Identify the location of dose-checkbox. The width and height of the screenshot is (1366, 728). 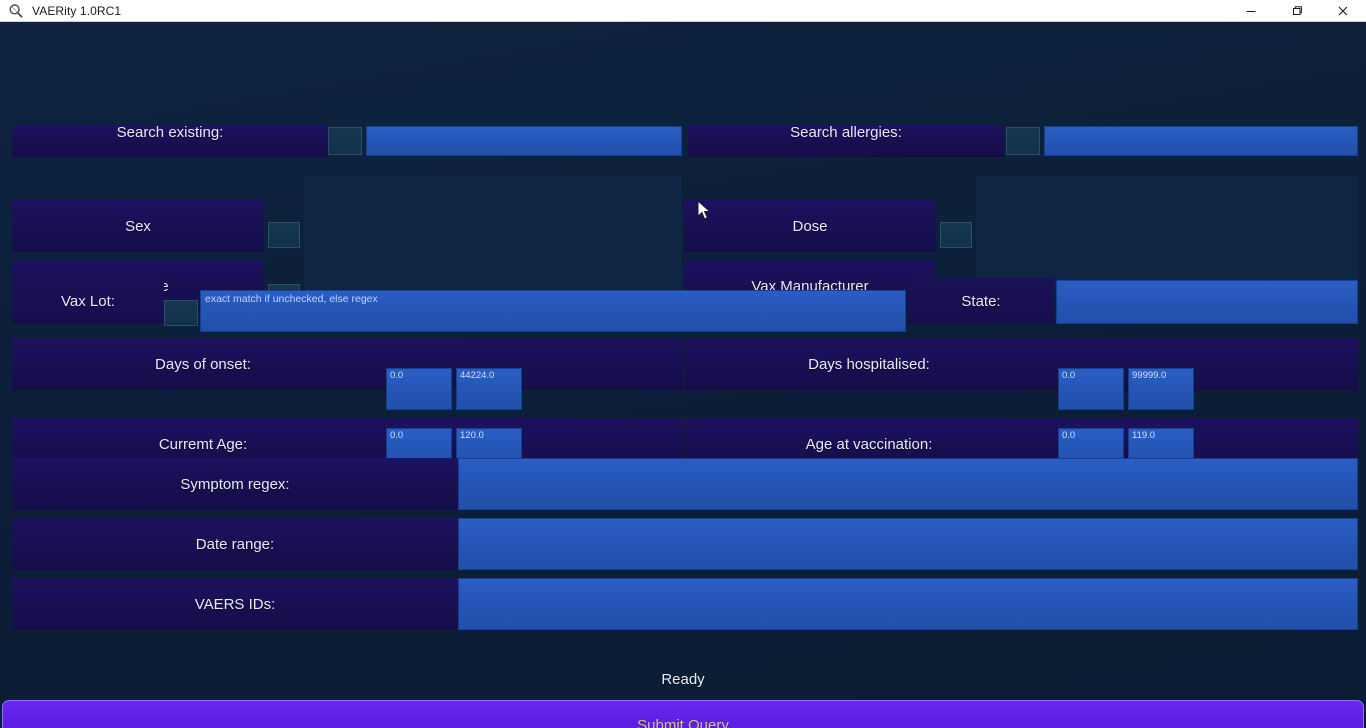
(956, 235).